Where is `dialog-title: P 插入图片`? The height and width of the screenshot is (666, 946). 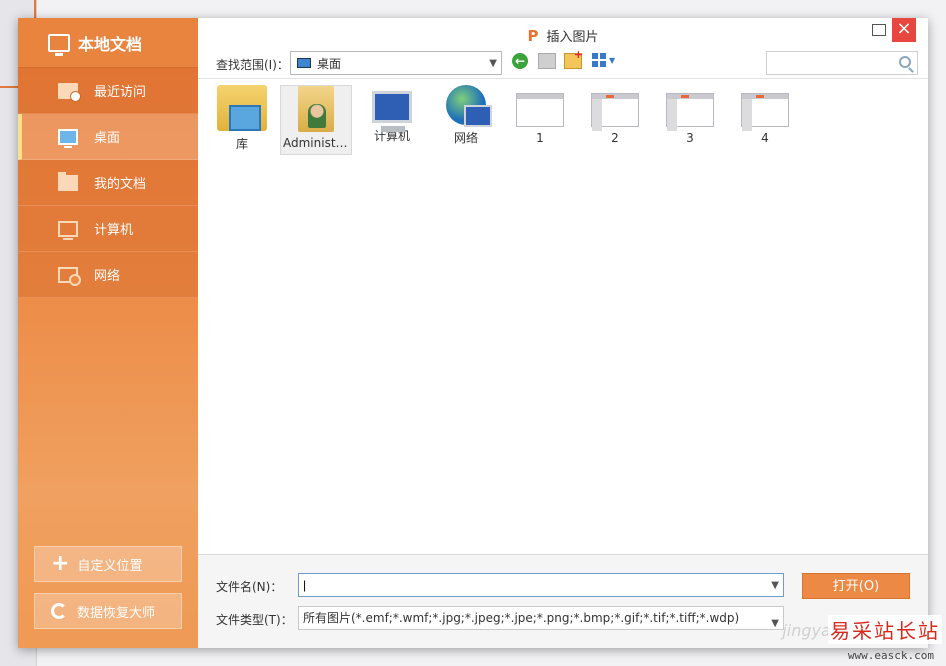
dialog-title: P 插入图片 is located at coordinates (563, 35).